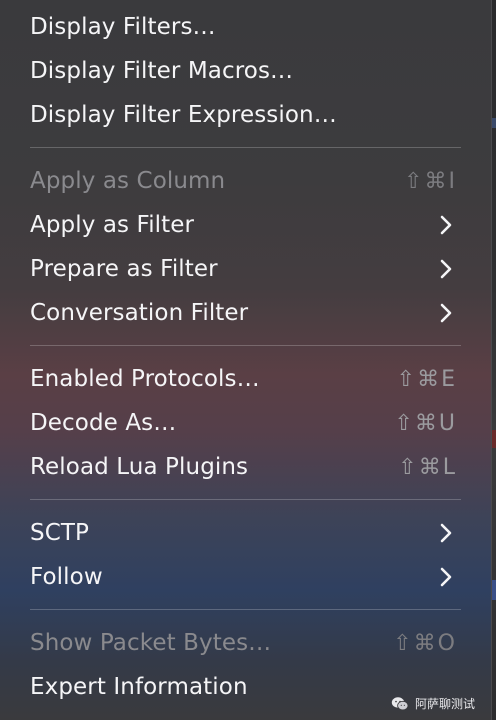  What do you see at coordinates (245, 181) in the screenshot?
I see `menu-item-apply-as-column: Apply as Column ⇧⌘I` at bounding box center [245, 181].